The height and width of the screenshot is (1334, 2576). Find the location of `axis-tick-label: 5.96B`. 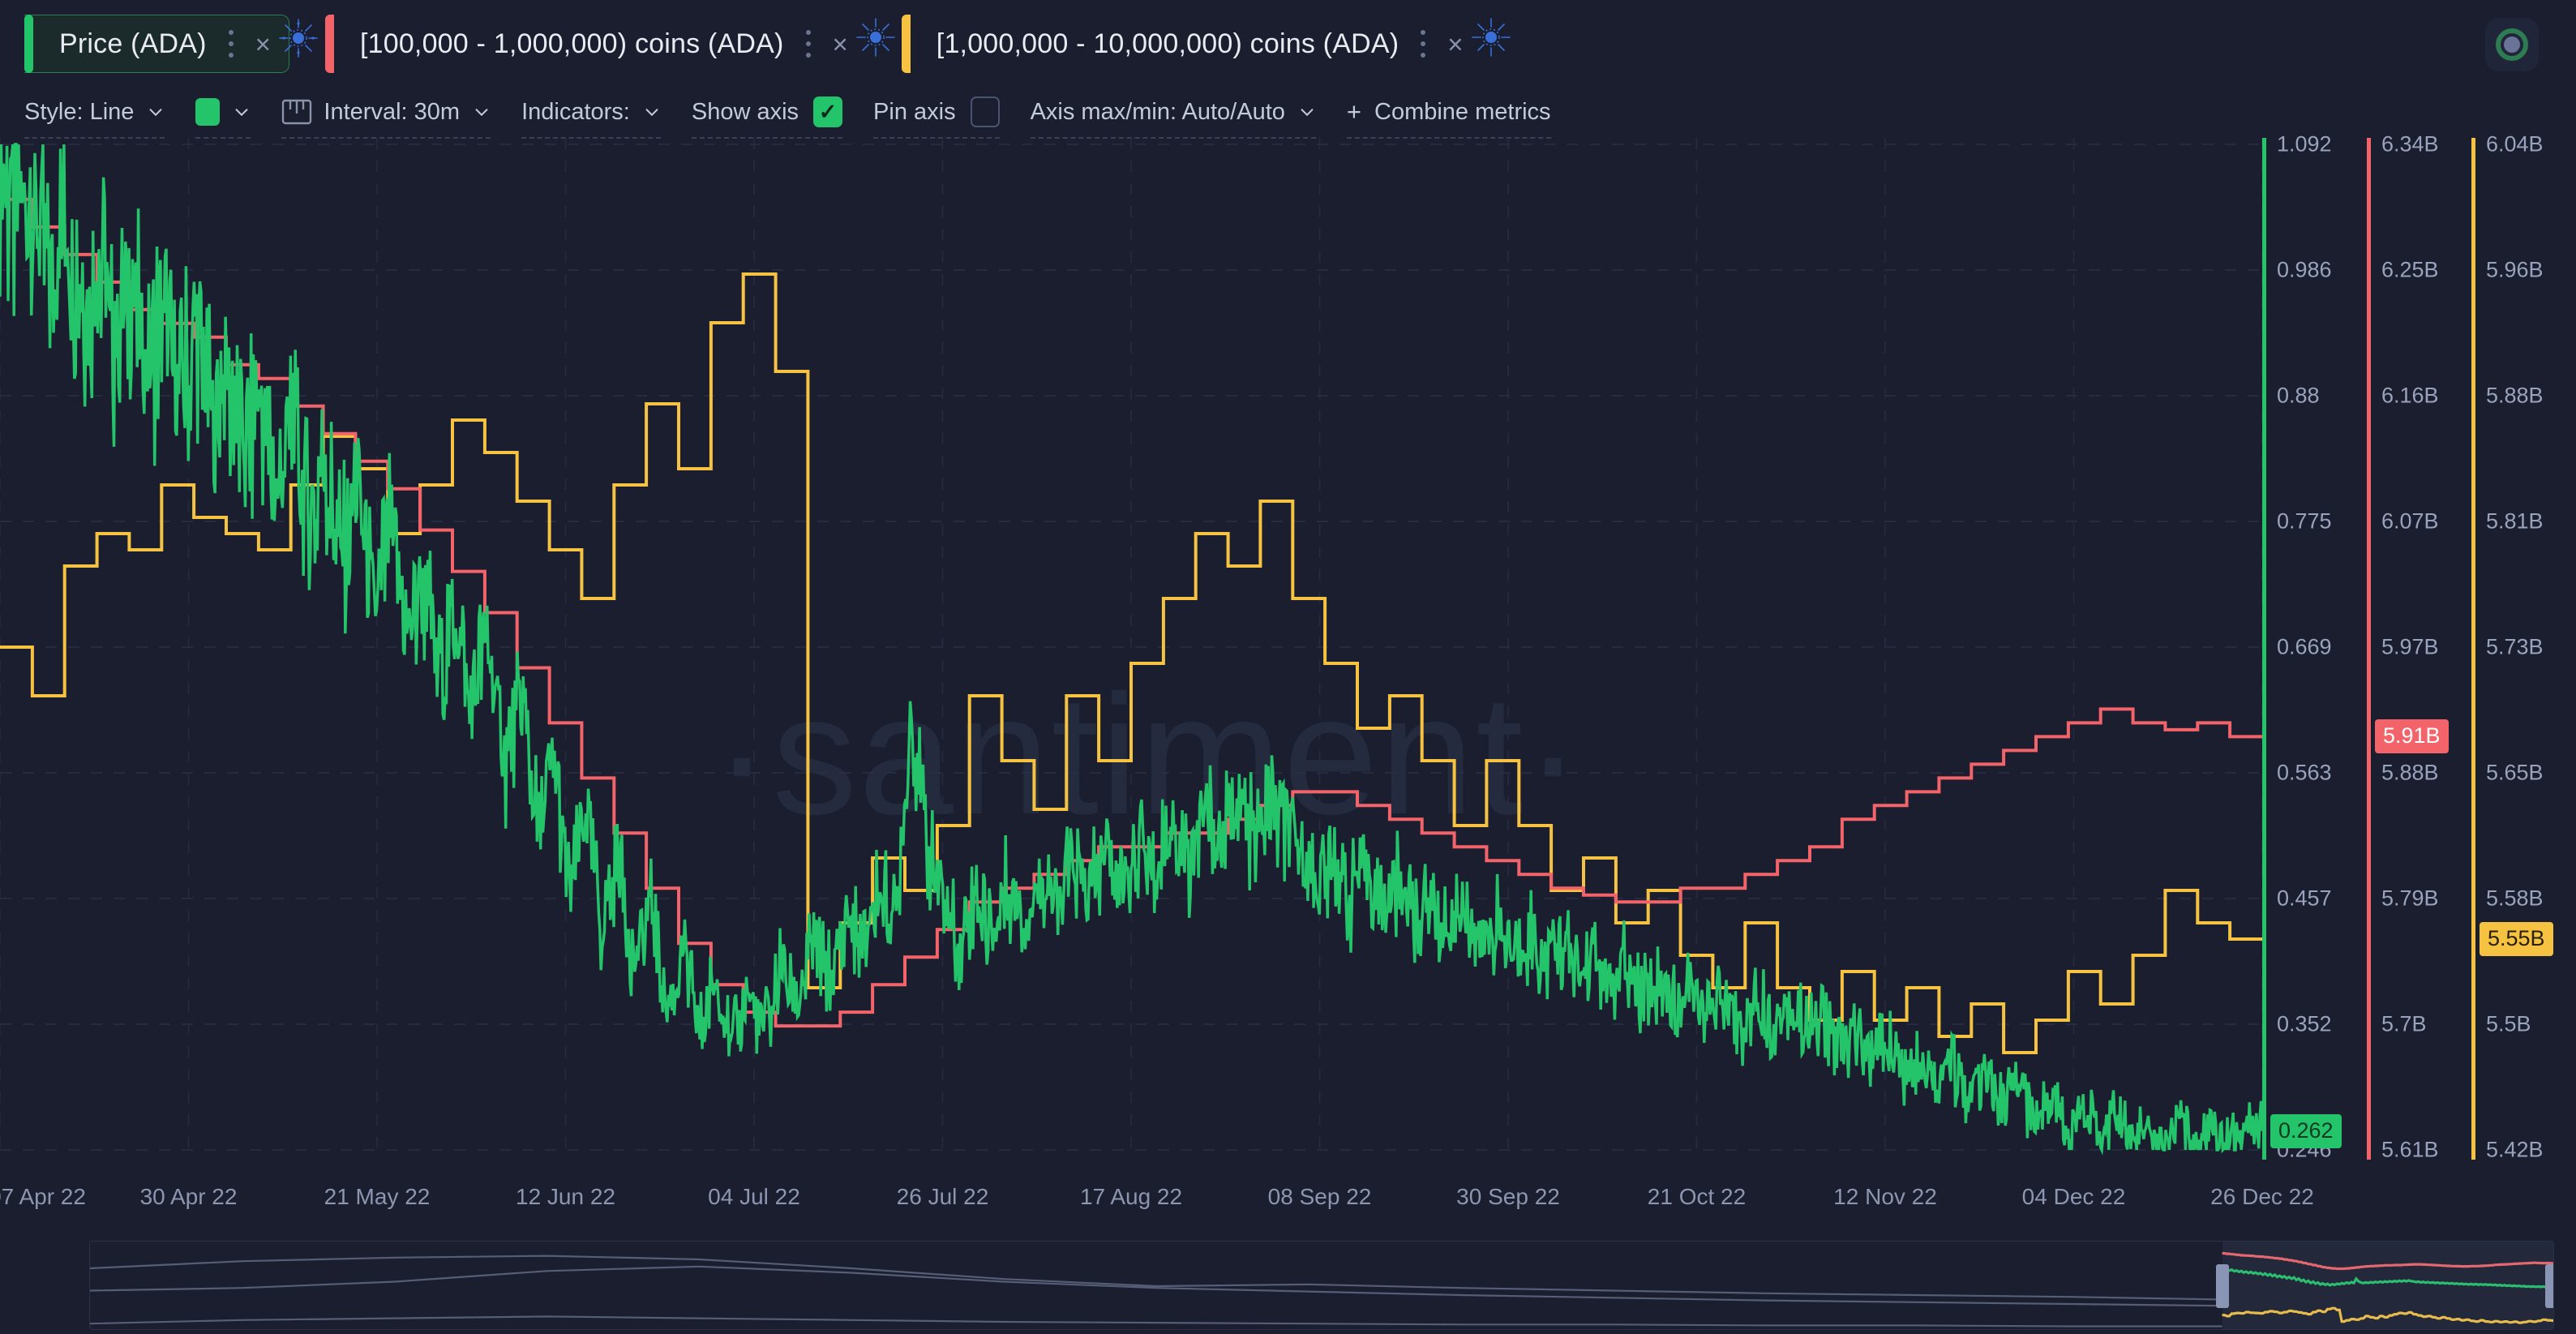

axis-tick-label: 5.96B is located at coordinates (2515, 269).